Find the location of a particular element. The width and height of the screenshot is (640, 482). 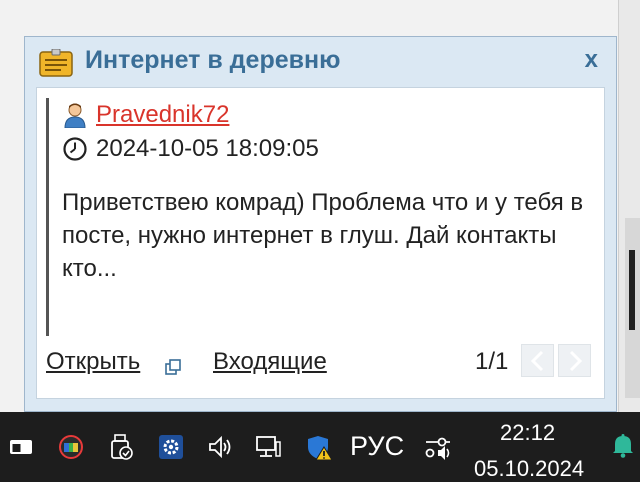

security-warning-icon is located at coordinates (319, 447).